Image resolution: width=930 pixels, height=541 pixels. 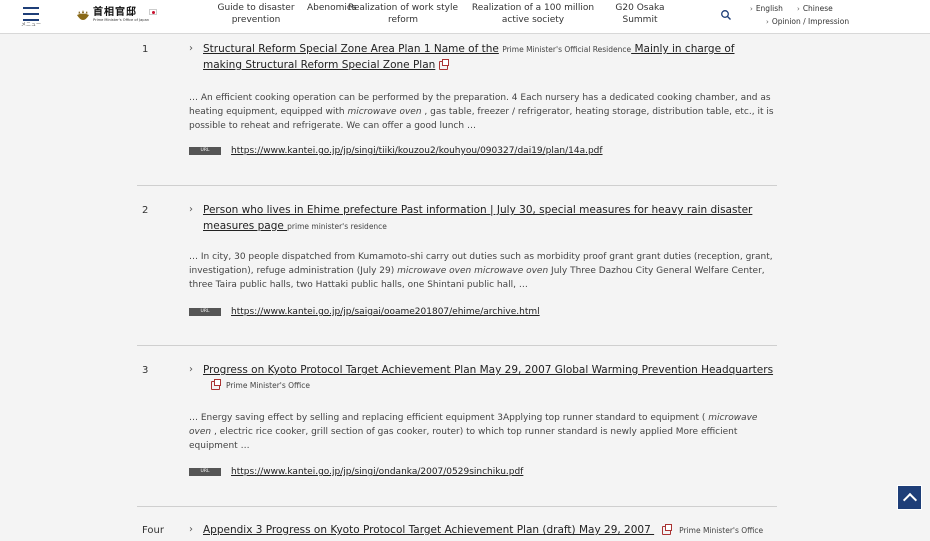 What do you see at coordinates (256, 14) in the screenshot?
I see `nav-disaster-prevention: Guide to disaster prevention` at bounding box center [256, 14].